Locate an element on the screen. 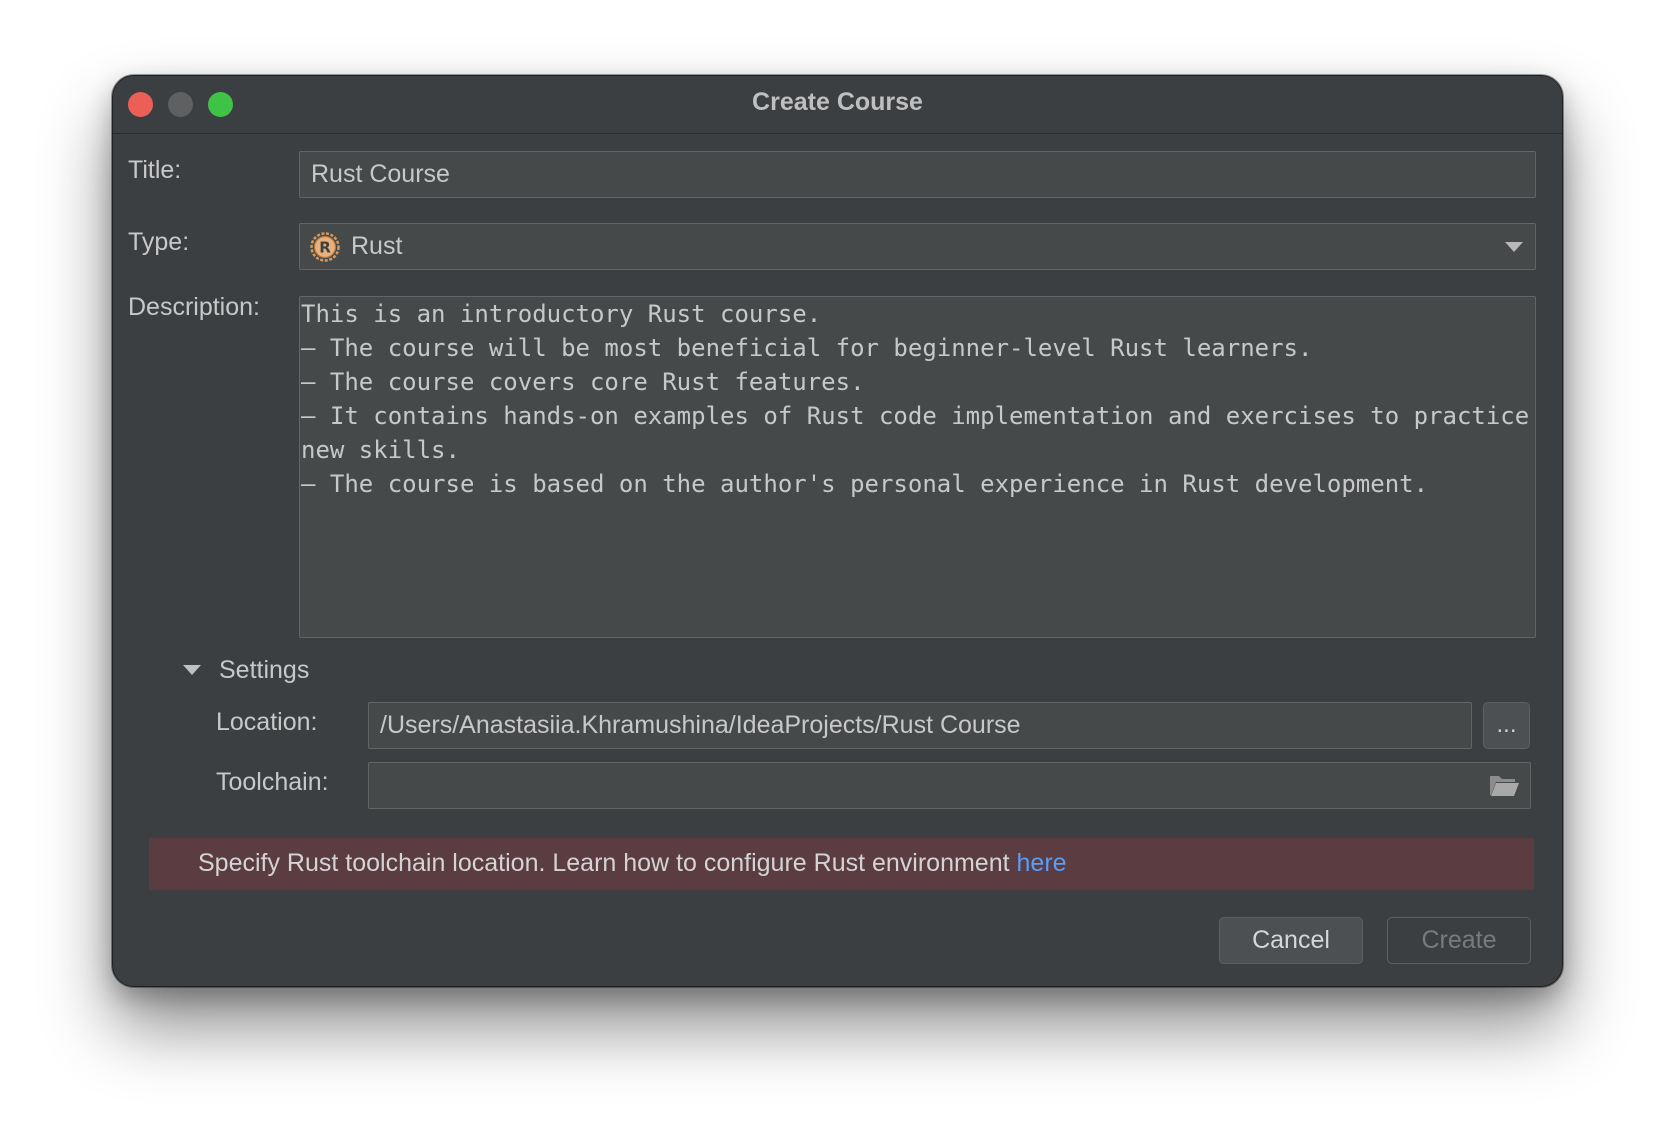 Image resolution: width=1672 pixels, height=1134 pixels. settings-label: Settings is located at coordinates (264, 669).